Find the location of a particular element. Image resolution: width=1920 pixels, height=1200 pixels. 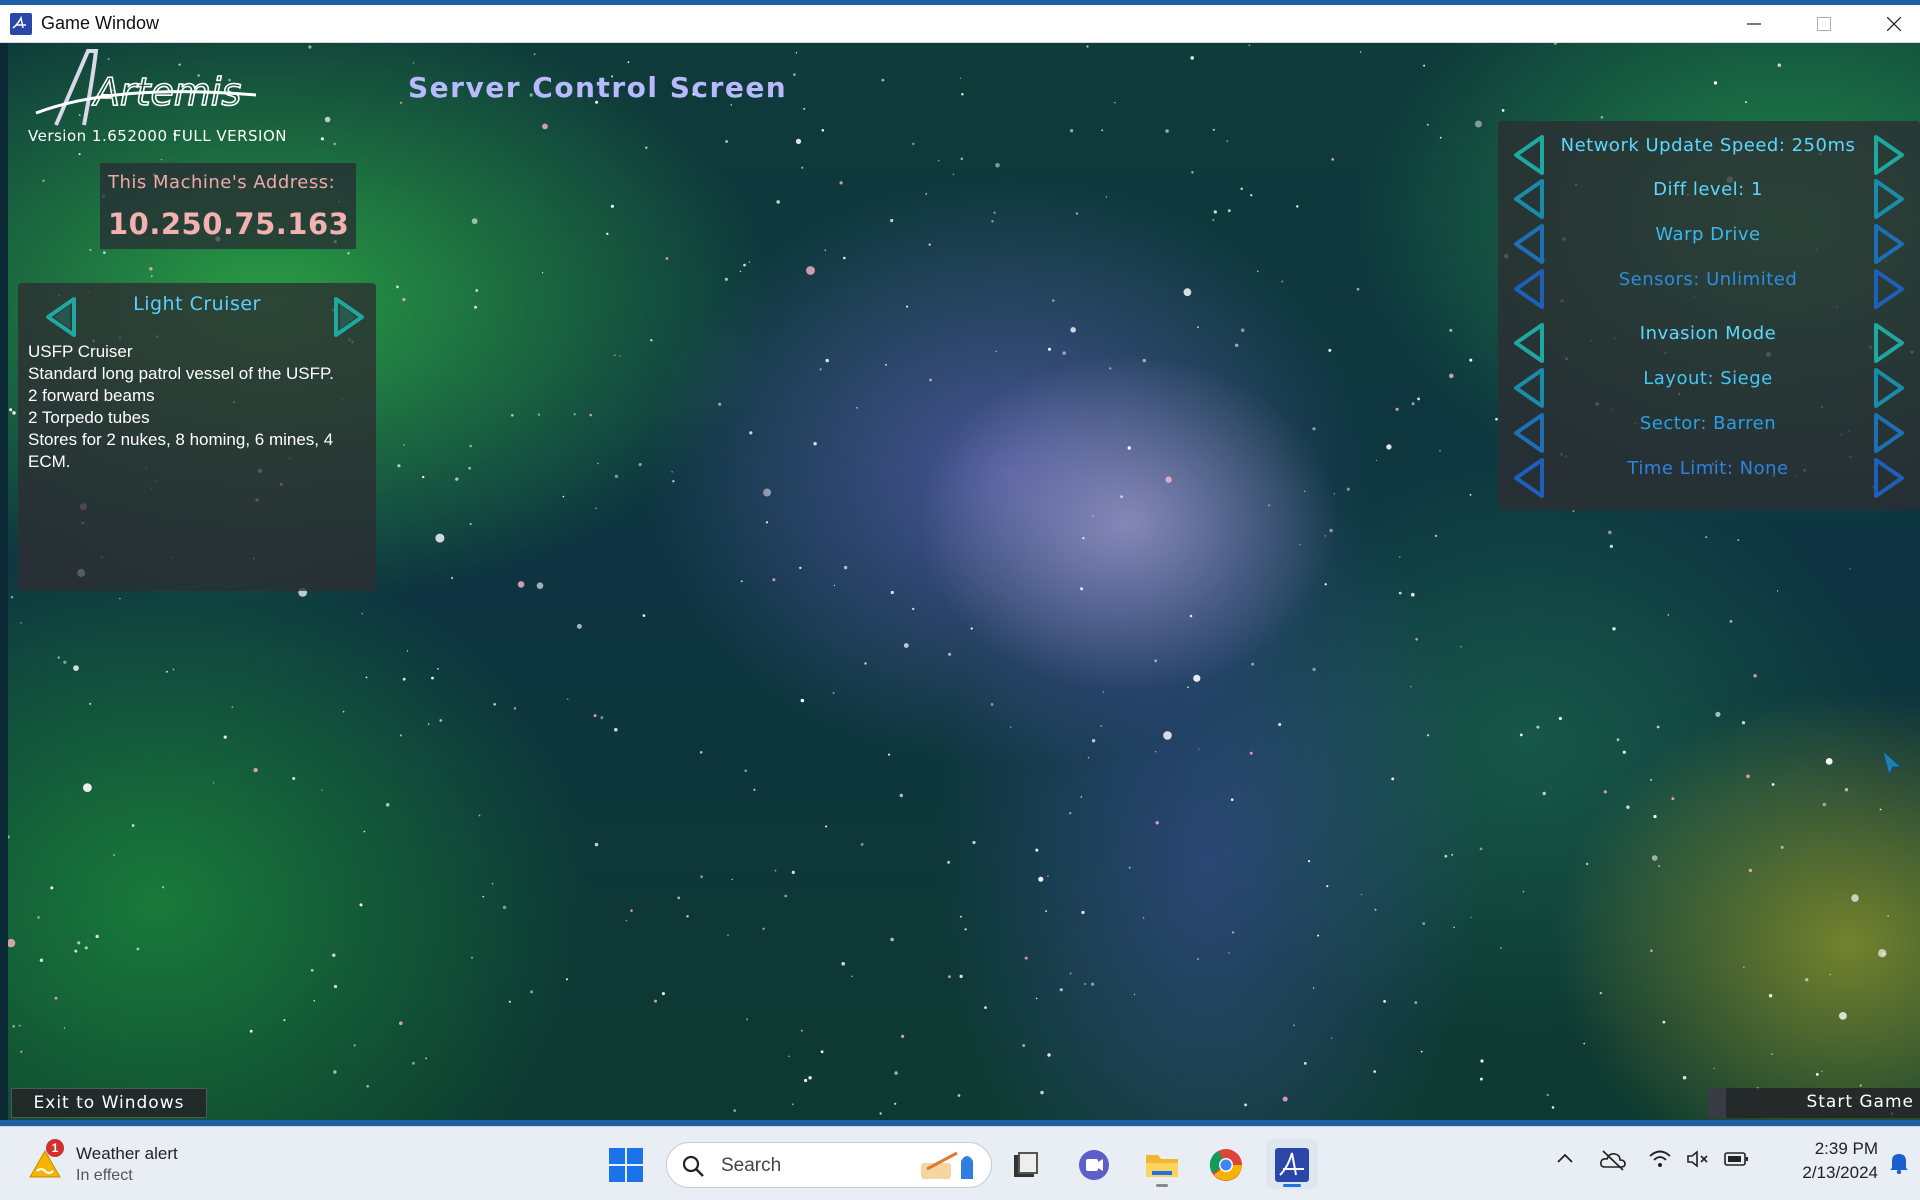

weather-widget: 1 Weather alert In effect is located at coordinates (118, 1164).